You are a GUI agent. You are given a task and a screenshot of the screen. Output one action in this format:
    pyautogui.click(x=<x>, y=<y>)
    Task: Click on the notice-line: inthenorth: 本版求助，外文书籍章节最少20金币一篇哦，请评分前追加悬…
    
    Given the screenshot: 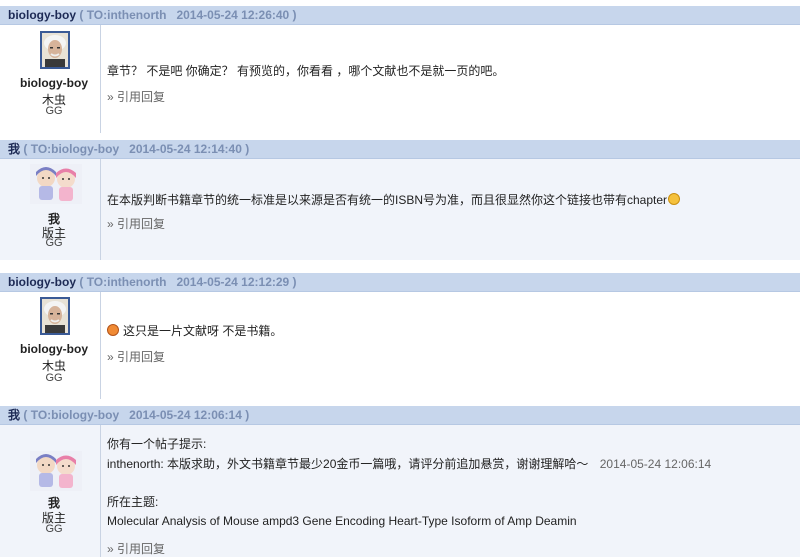 What is the action you would take?
    pyautogui.click(x=347, y=464)
    